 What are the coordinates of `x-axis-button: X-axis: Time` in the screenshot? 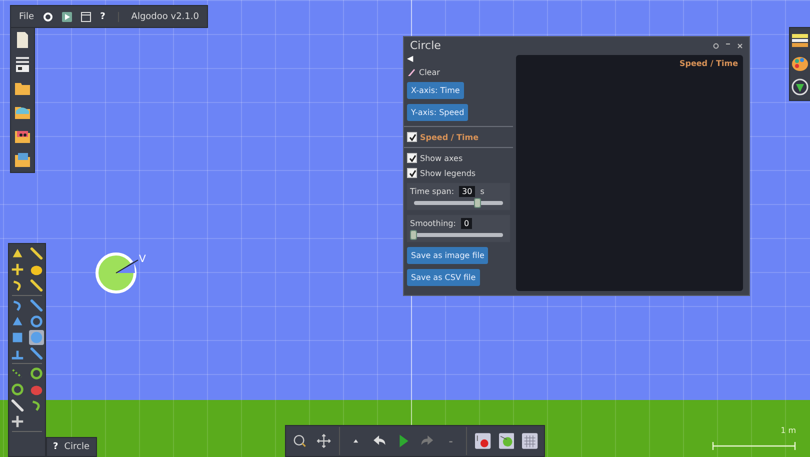 It's located at (435, 90).